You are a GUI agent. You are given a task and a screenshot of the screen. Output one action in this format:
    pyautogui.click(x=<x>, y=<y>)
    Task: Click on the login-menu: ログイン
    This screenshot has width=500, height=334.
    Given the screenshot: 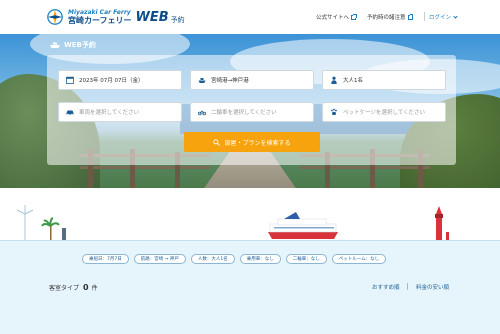 What is the action you would take?
    pyautogui.click(x=443, y=17)
    